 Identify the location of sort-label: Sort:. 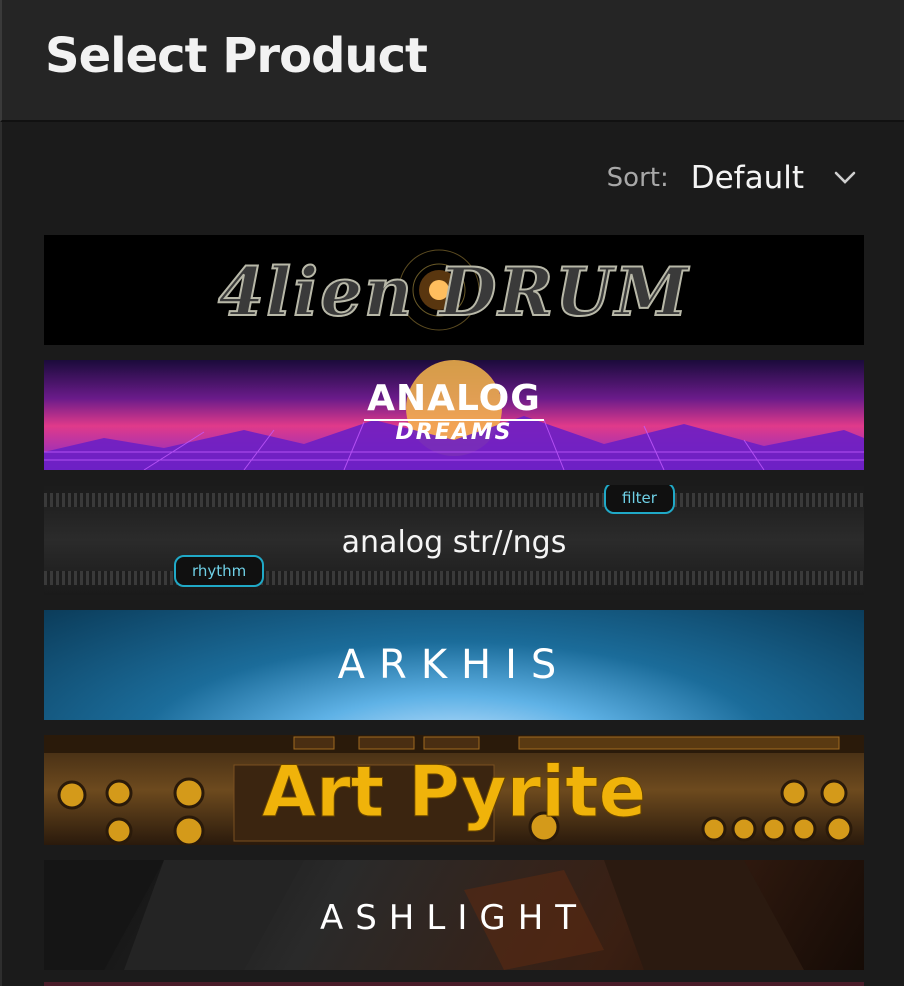
(637, 178).